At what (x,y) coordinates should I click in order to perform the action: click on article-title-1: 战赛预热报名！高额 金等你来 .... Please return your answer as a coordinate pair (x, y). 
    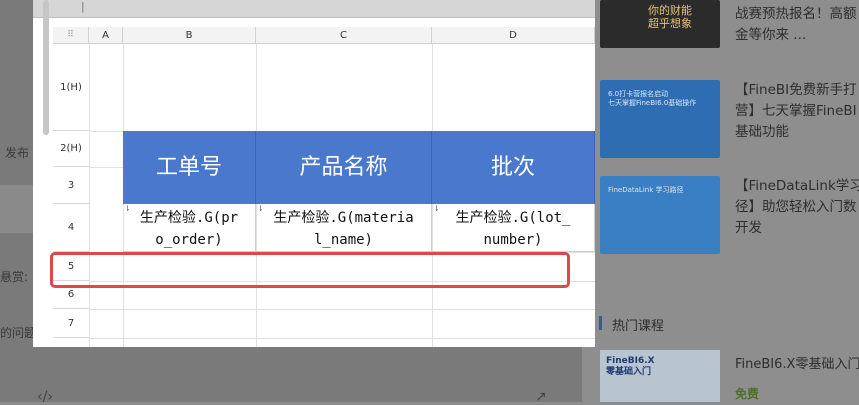
    Looking at the image, I should click on (797, 25).